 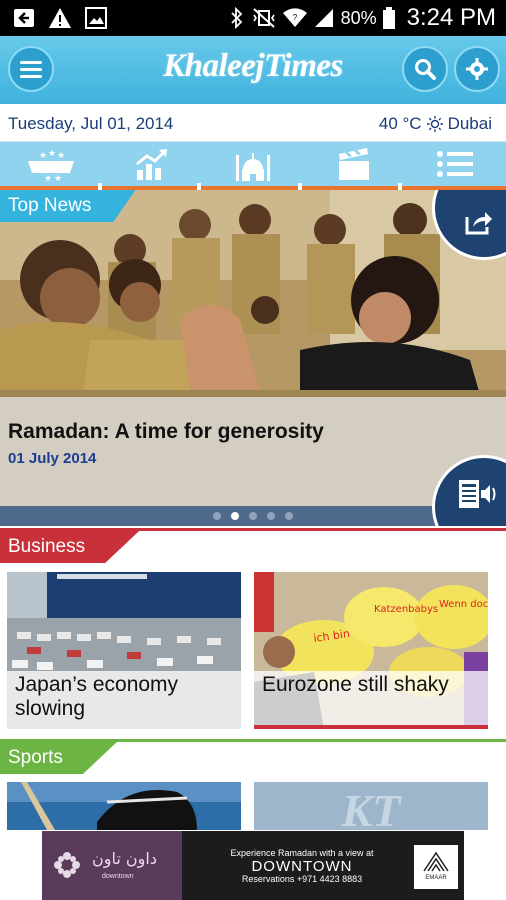 What do you see at coordinates (400, 123) in the screenshot?
I see `temperature: 40 °C` at bounding box center [400, 123].